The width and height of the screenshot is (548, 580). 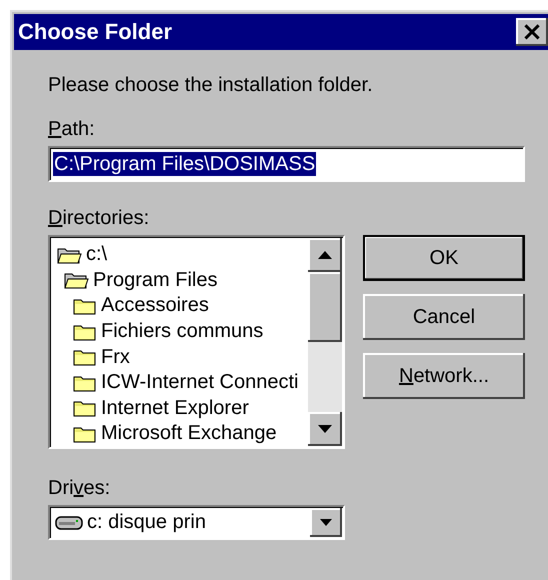 What do you see at coordinates (95, 32) in the screenshot?
I see `window-title: Choose Folder` at bounding box center [95, 32].